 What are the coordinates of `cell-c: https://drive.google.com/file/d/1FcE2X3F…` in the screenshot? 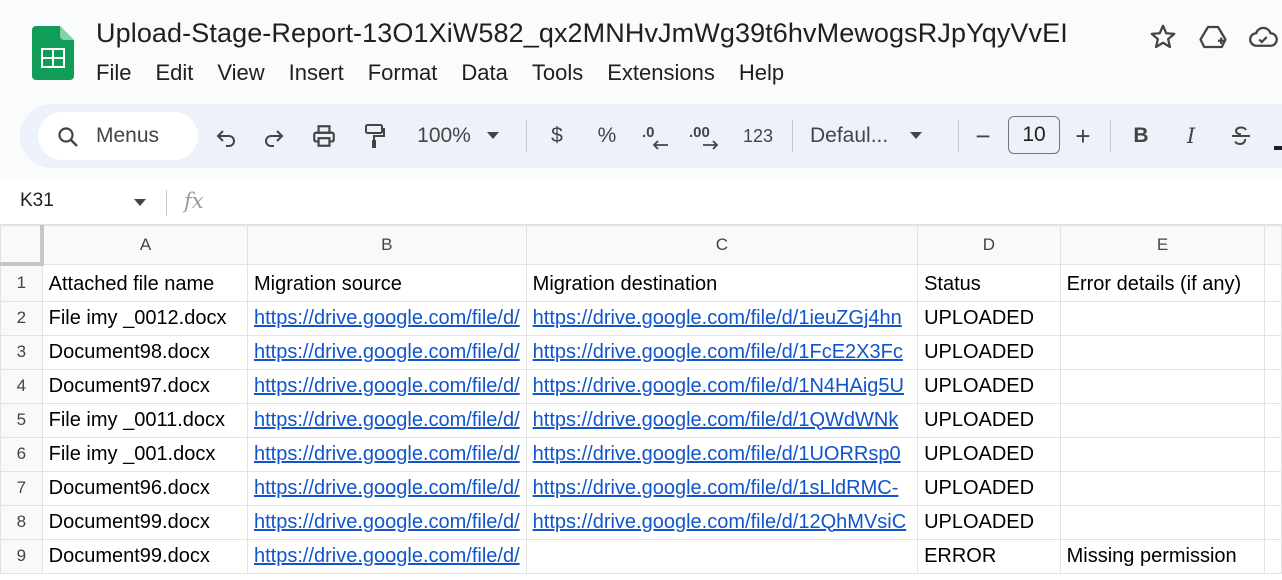 It's located at (722, 352).